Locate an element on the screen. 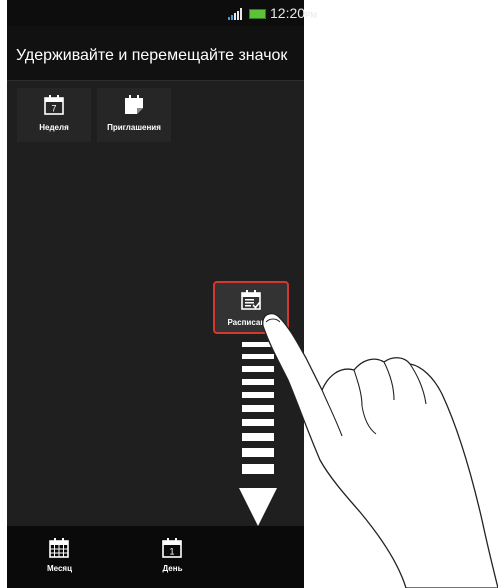 This screenshot has height=588, width=498. title-bar: Удерживайте и перемещайте значок is located at coordinates (155, 53).